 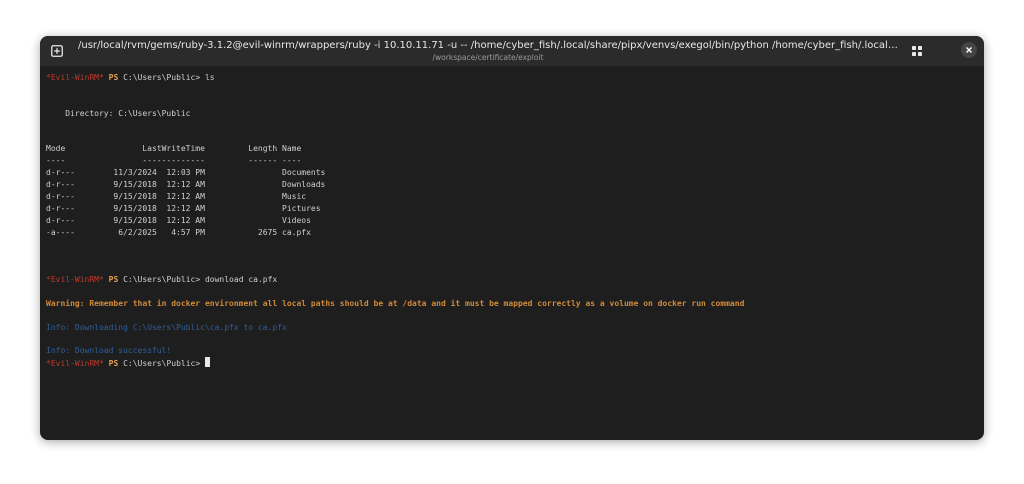 I want to click on grid-icon, so click(x=917, y=51).